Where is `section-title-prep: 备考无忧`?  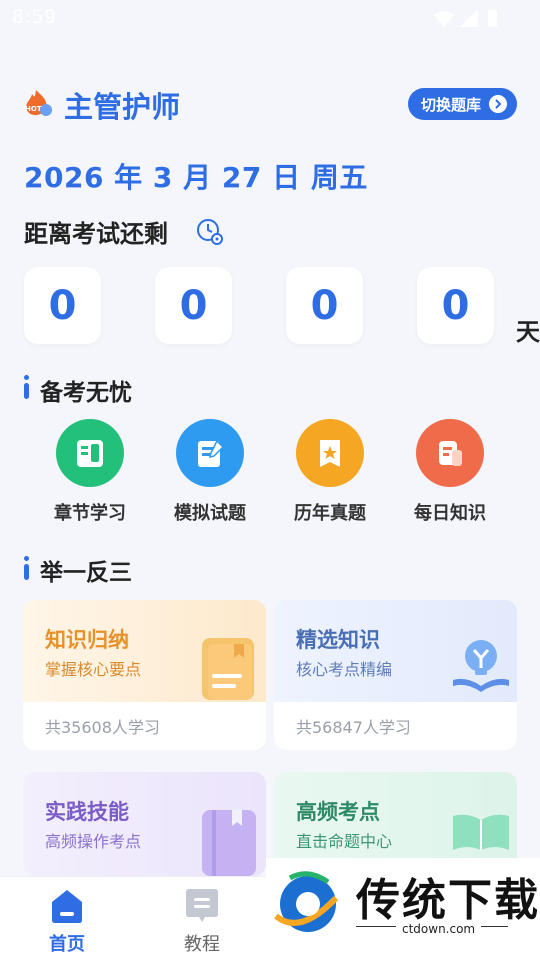 section-title-prep: 备考无忧 is located at coordinates (86, 393).